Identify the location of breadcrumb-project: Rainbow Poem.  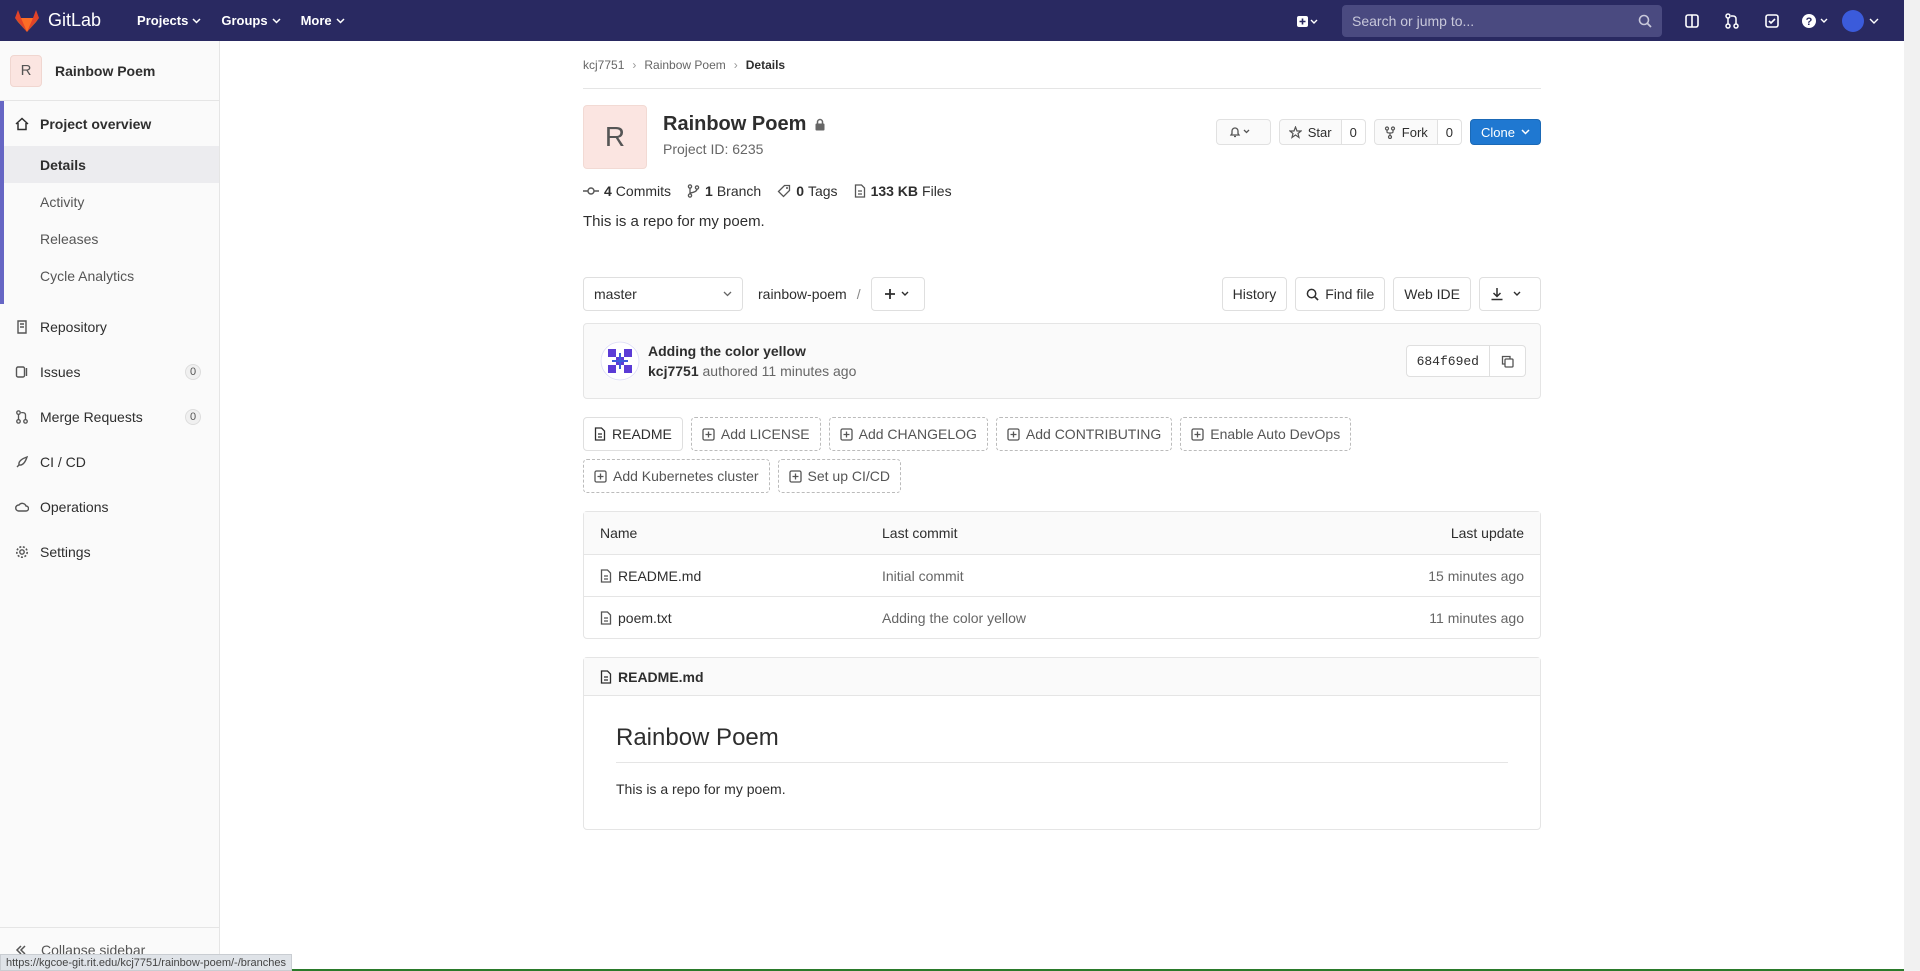
(684, 65).